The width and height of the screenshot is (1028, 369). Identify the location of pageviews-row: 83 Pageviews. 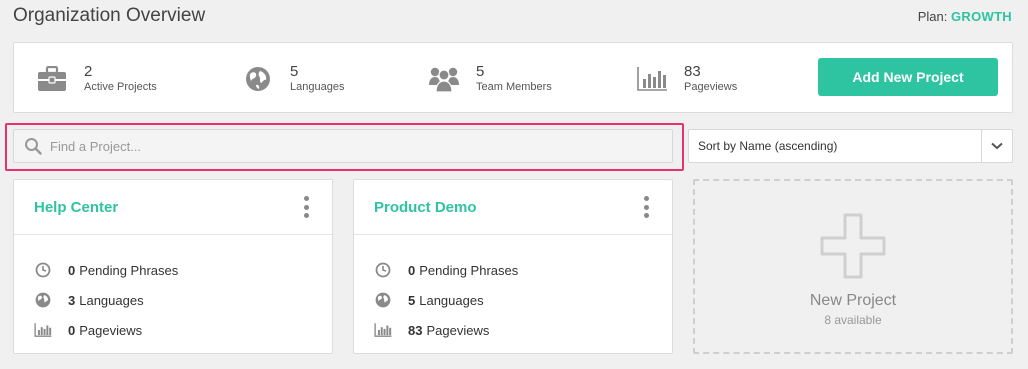
(523, 330).